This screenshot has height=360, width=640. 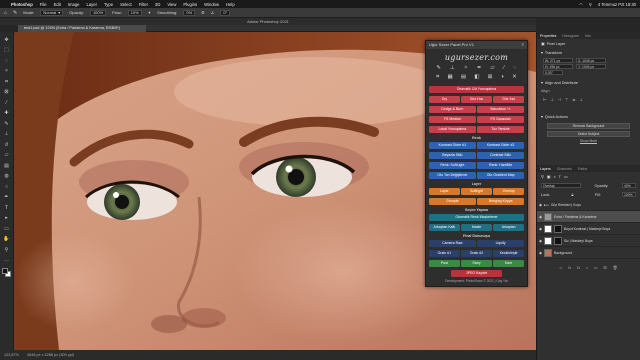 What do you see at coordinates (548, 36) in the screenshot?
I see `tab-properties: Properties` at bounding box center [548, 36].